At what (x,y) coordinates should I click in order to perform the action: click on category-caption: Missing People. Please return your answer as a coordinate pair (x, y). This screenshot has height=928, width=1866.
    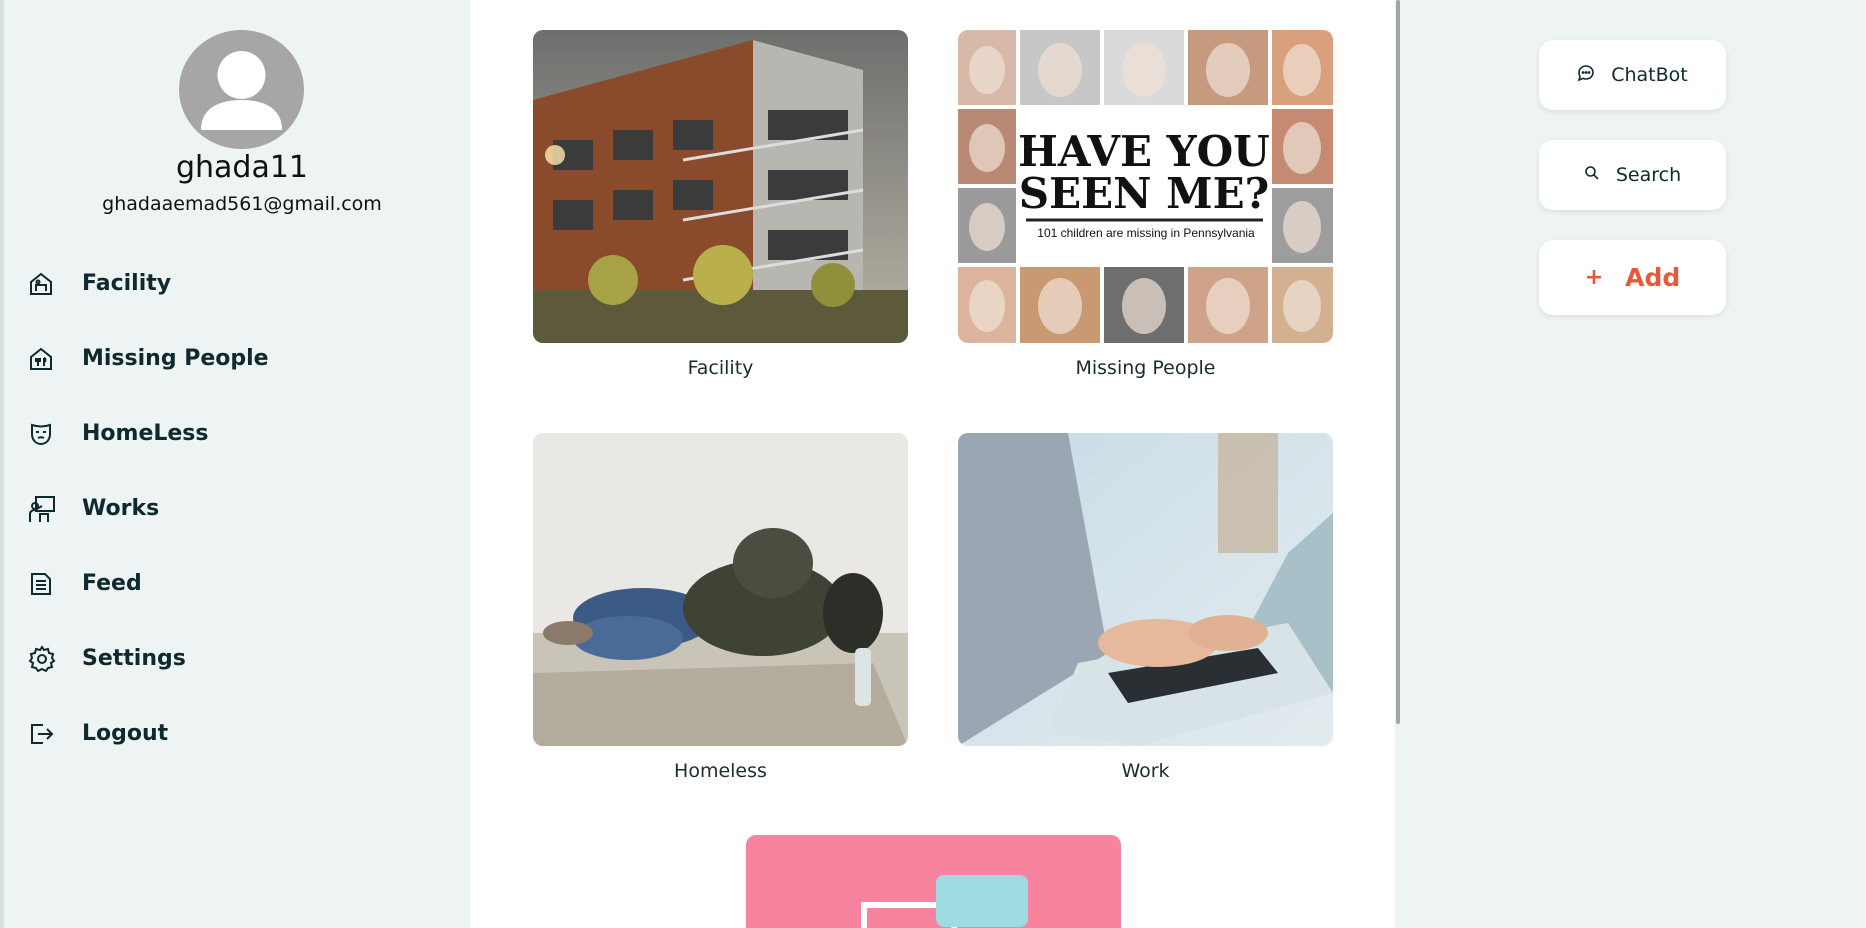
    Looking at the image, I should click on (1145, 368).